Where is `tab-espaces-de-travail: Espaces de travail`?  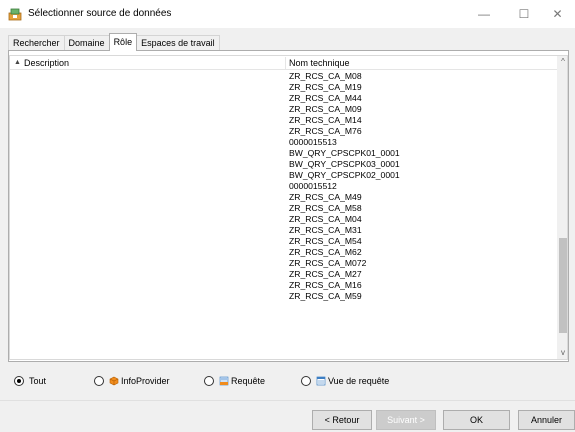 tab-espaces-de-travail: Espaces de travail is located at coordinates (178, 43).